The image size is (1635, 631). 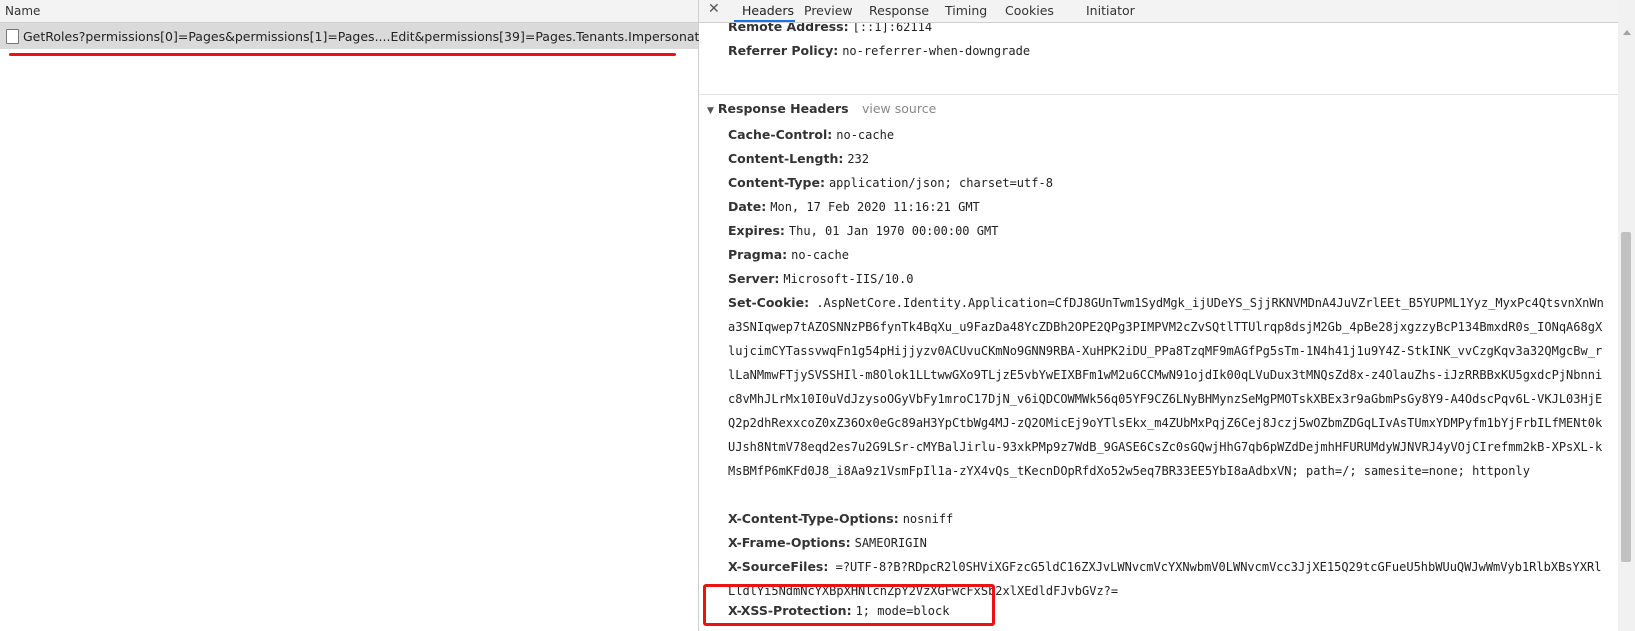 What do you see at coordinates (764, 21) in the screenshot?
I see `active-tab-indicator` at bounding box center [764, 21].